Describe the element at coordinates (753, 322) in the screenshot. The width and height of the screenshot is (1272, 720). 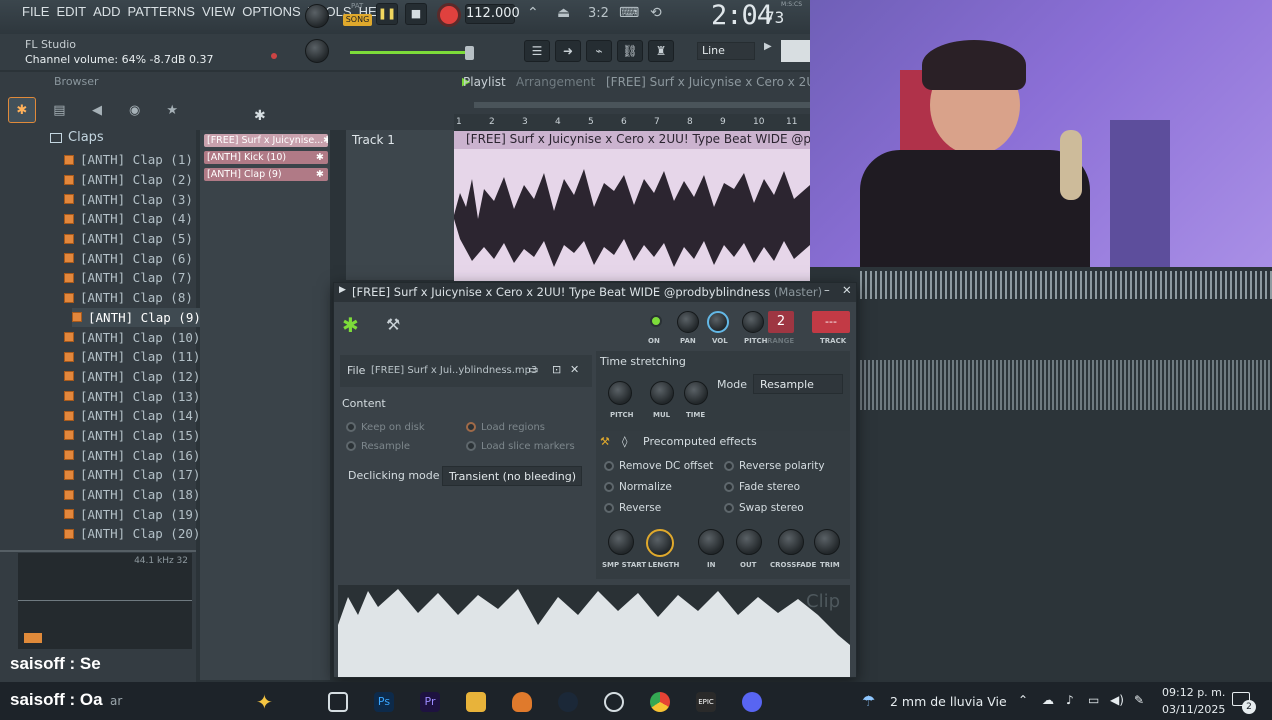
I see `pitch-knob` at that location.